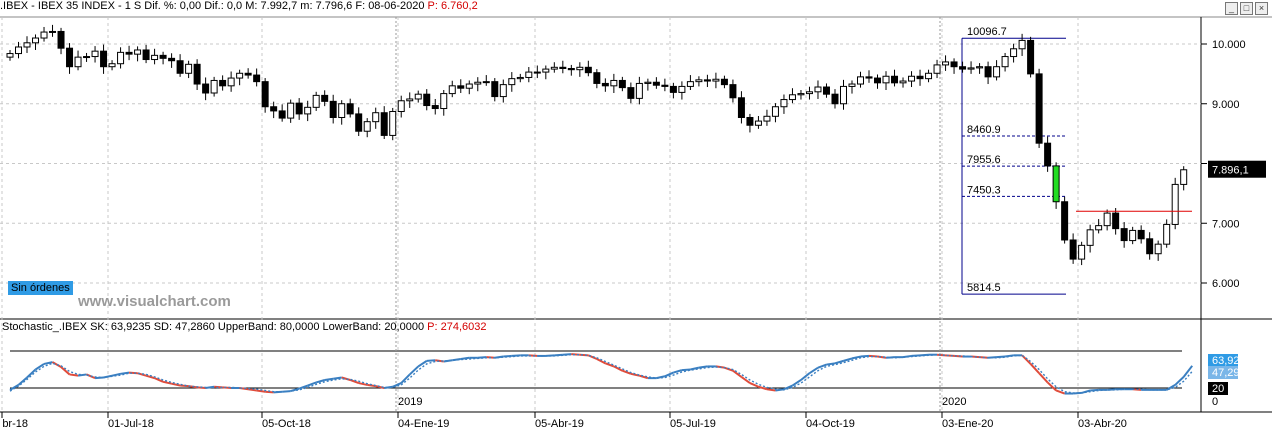 This screenshot has width=1272, height=430. I want to click on price-tick-label: 10.000, so click(1229, 45).